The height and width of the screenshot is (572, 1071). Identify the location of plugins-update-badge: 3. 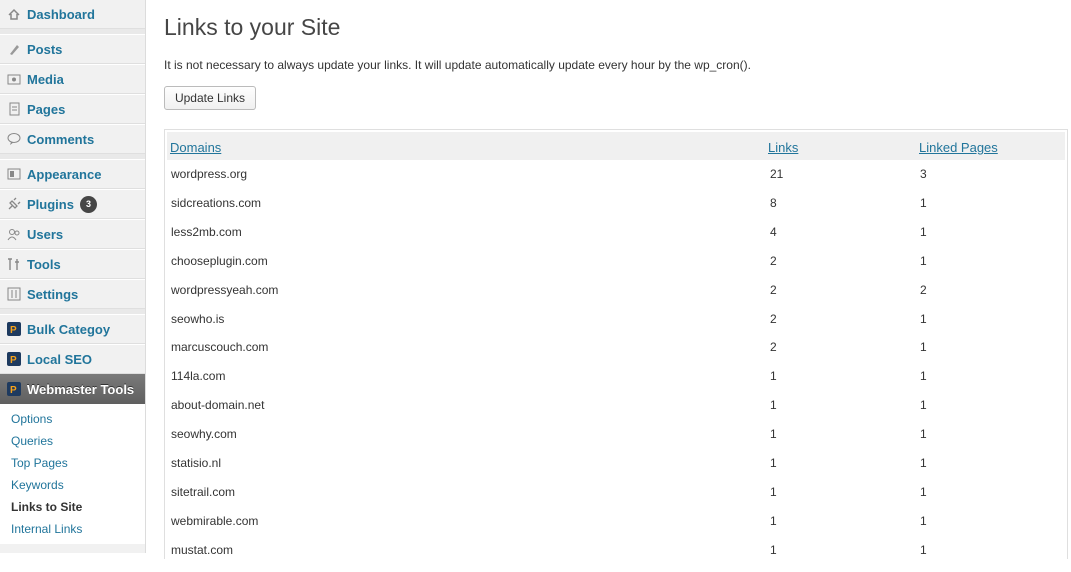
(88, 204).